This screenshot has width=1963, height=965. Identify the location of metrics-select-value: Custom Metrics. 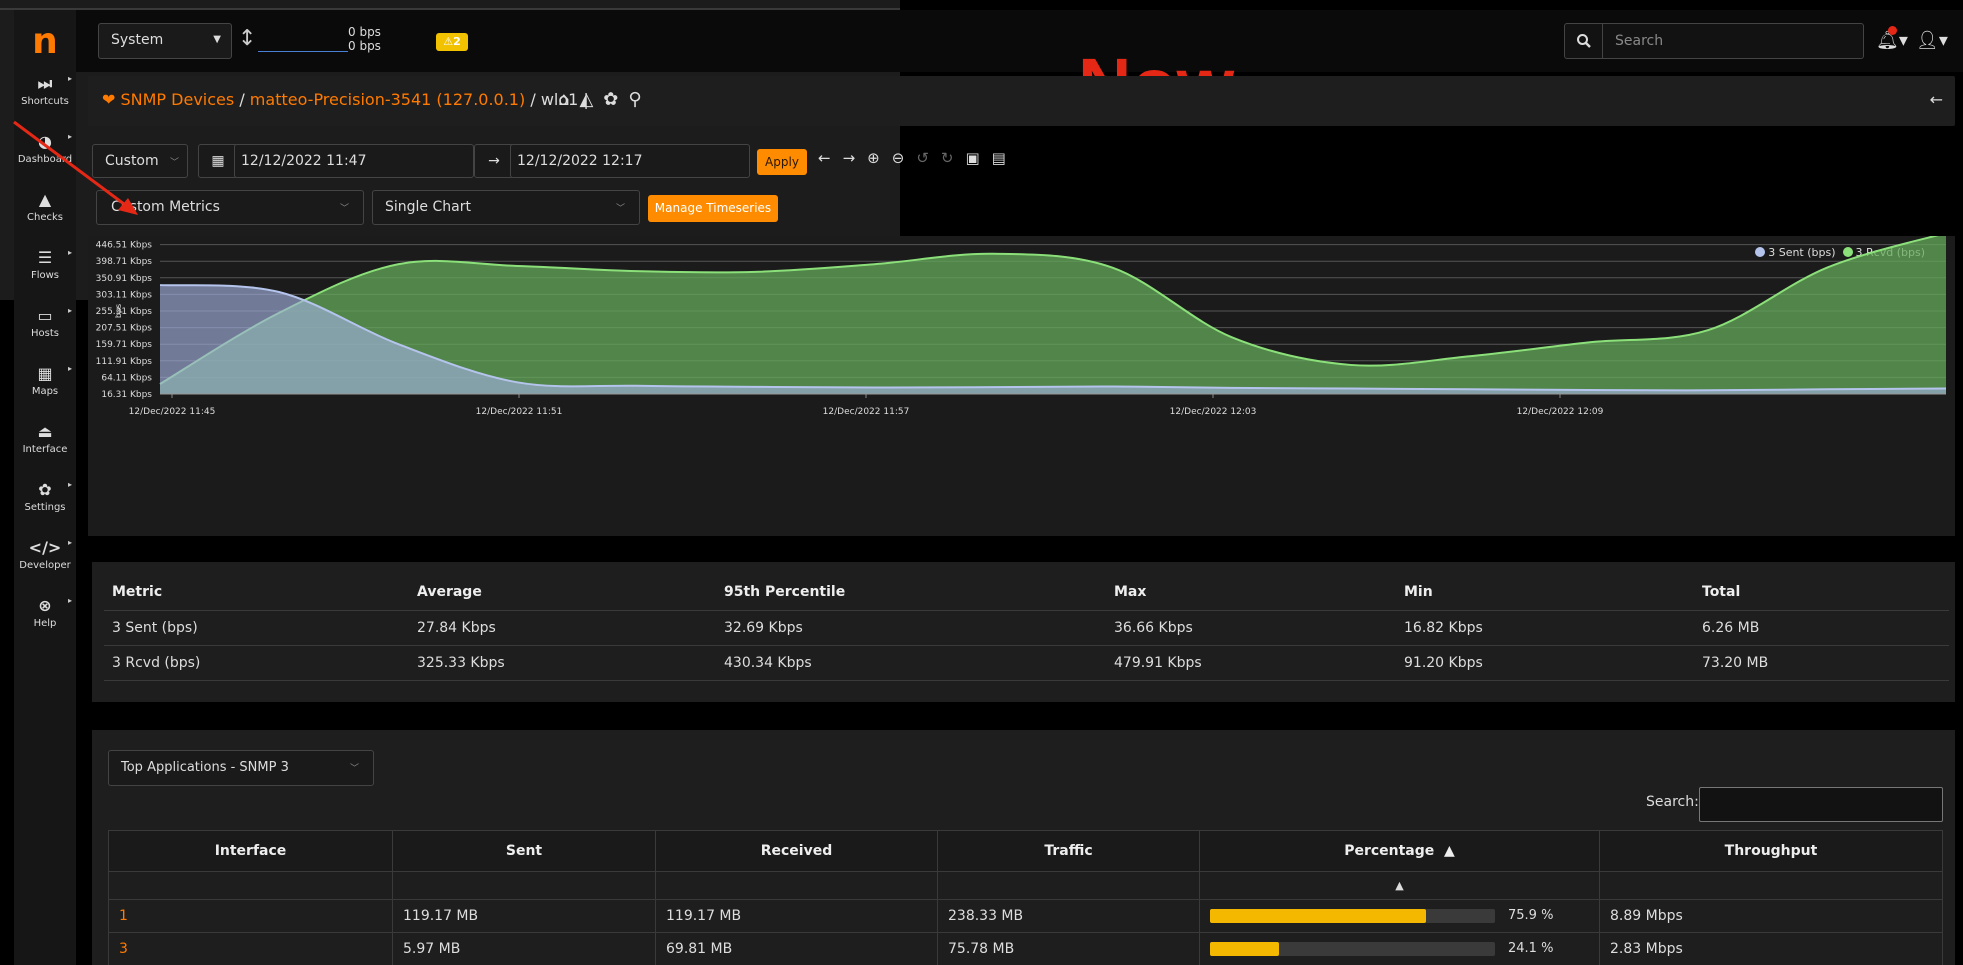
(165, 207).